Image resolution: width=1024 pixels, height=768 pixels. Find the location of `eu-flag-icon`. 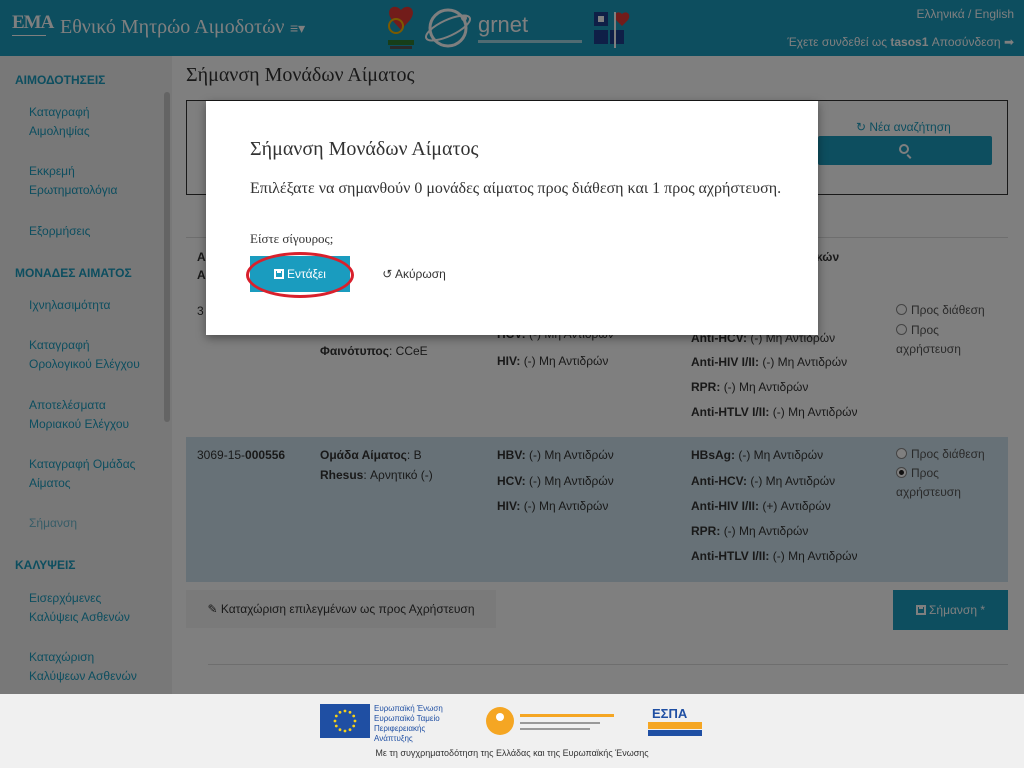

eu-flag-icon is located at coordinates (345, 721).